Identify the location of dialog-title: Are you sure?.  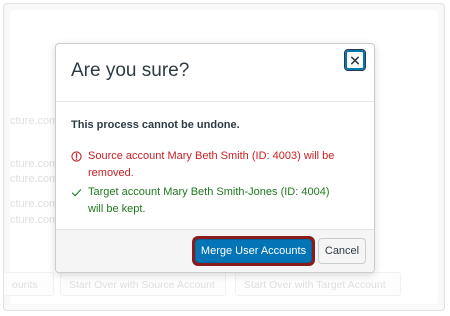
(130, 70).